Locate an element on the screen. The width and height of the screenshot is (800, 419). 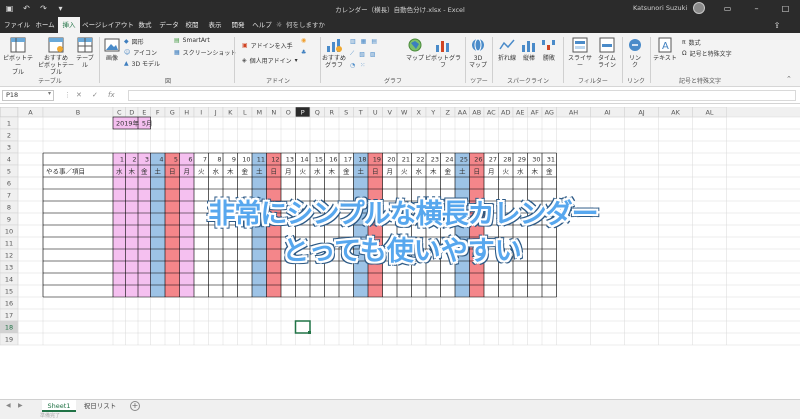
hierarchy-chart-icon: ▦ is located at coordinates (364, 41).